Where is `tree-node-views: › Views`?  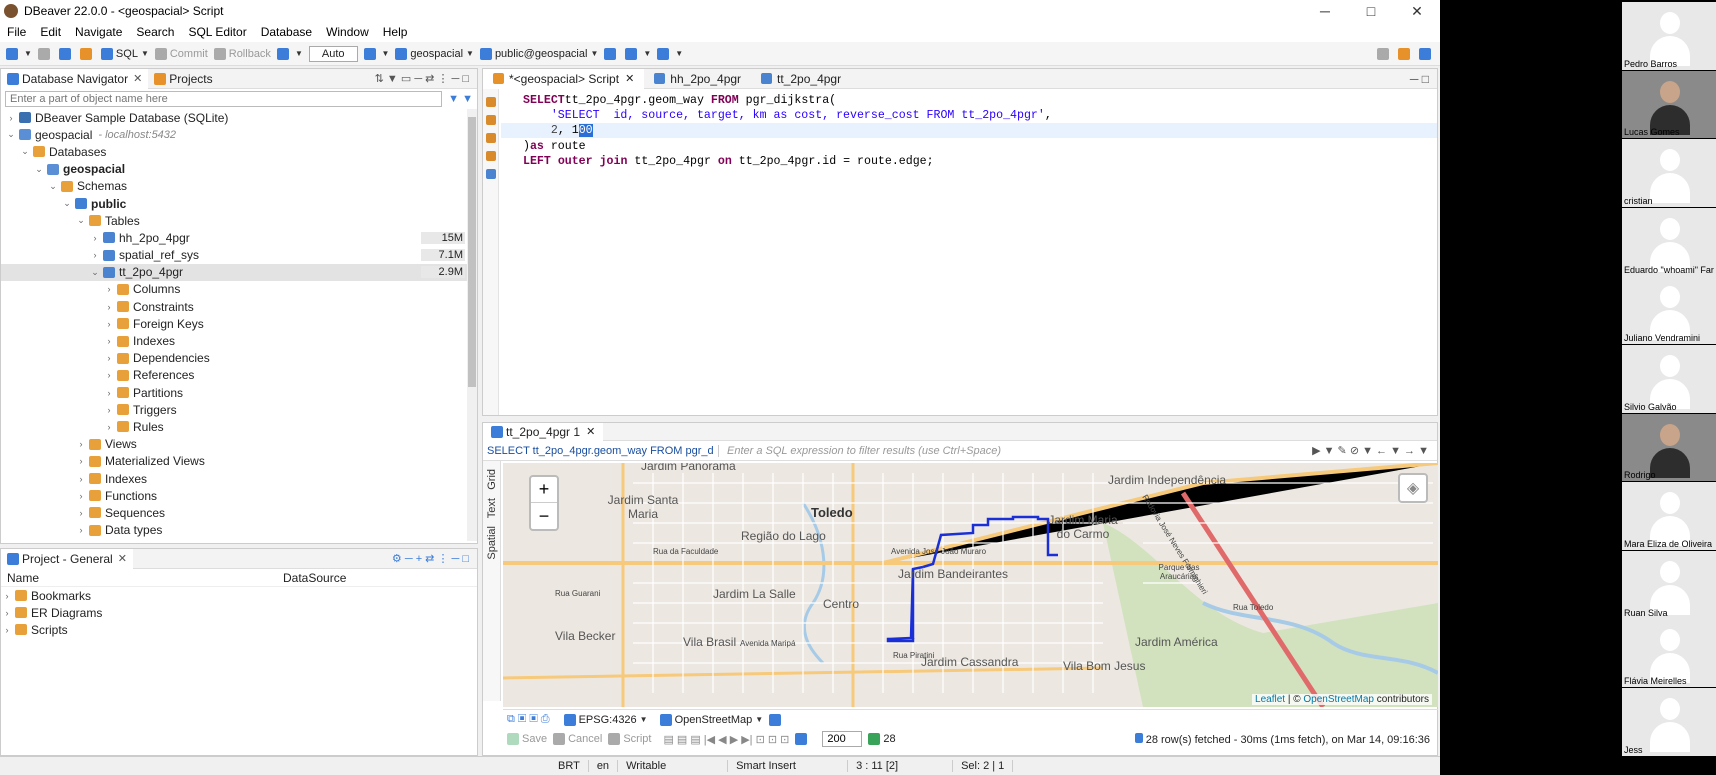
tree-node-views: › Views is located at coordinates (239, 444).